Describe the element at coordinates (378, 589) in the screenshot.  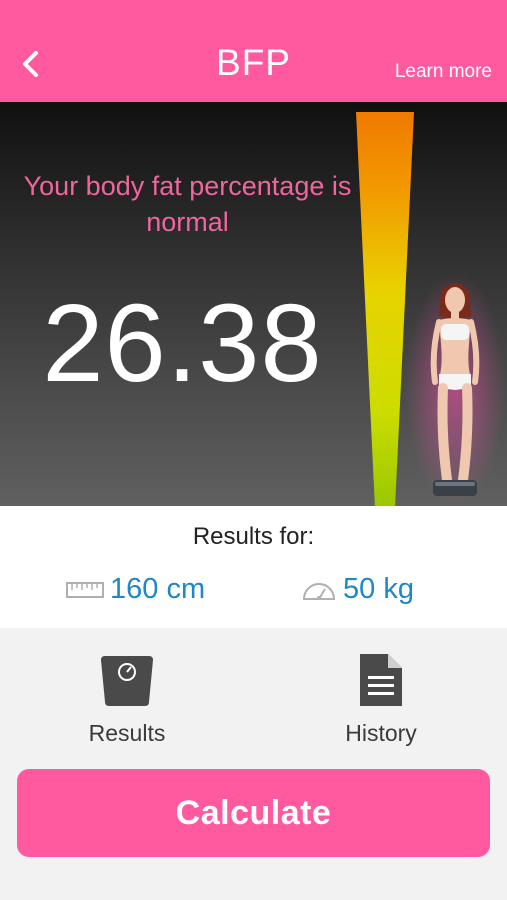
I see `weight-value: 50 kg` at that location.